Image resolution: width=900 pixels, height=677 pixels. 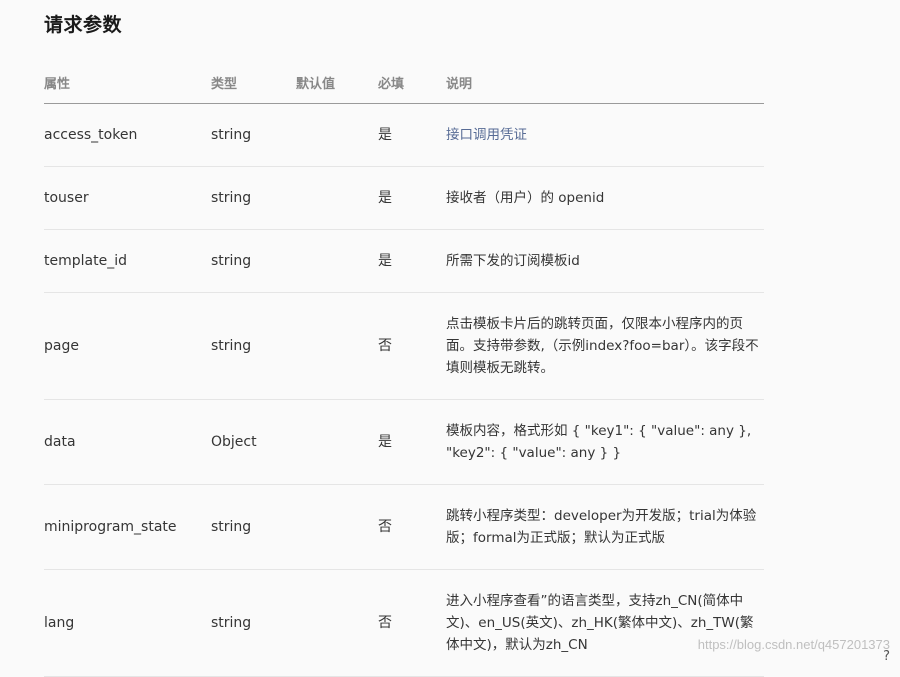 I want to click on column-header-required: 必填, so click(x=412, y=83).